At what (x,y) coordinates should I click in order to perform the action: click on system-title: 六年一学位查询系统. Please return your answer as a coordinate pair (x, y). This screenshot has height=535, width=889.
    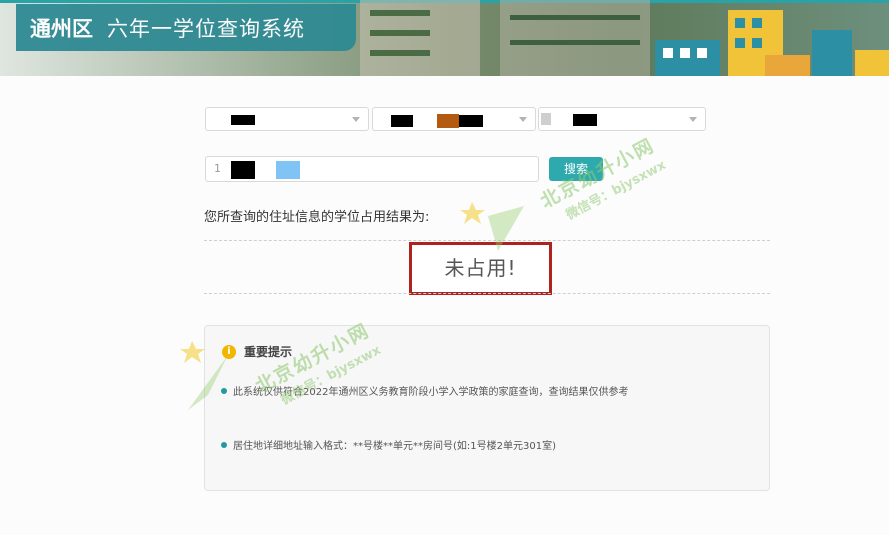
    Looking at the image, I should click on (206, 28).